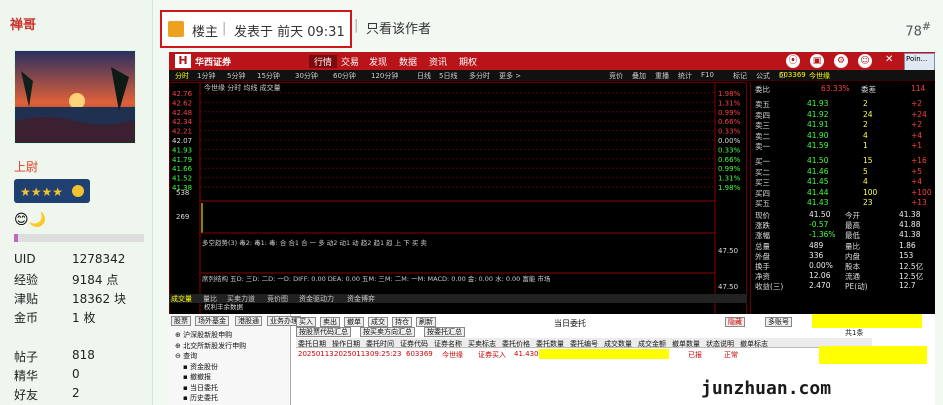  Describe the element at coordinates (26, 166) in the screenshot. I see `user-rank: 上尉` at that location.